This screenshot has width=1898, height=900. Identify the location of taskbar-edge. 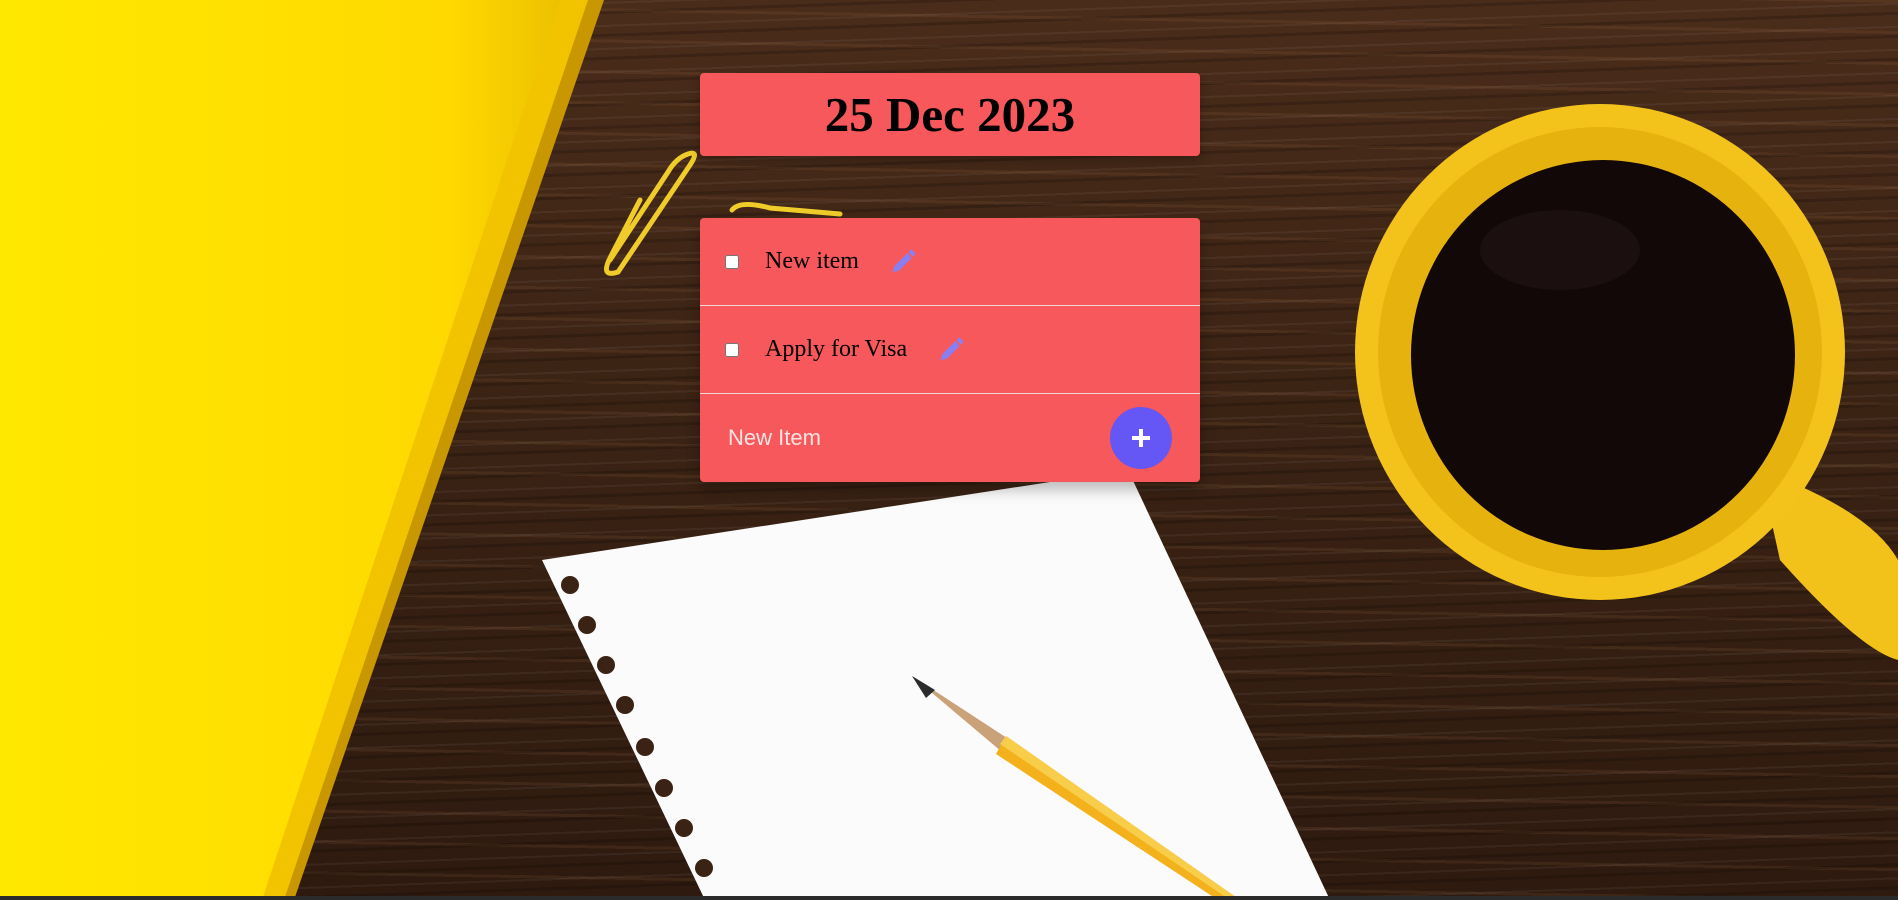
(949, 898).